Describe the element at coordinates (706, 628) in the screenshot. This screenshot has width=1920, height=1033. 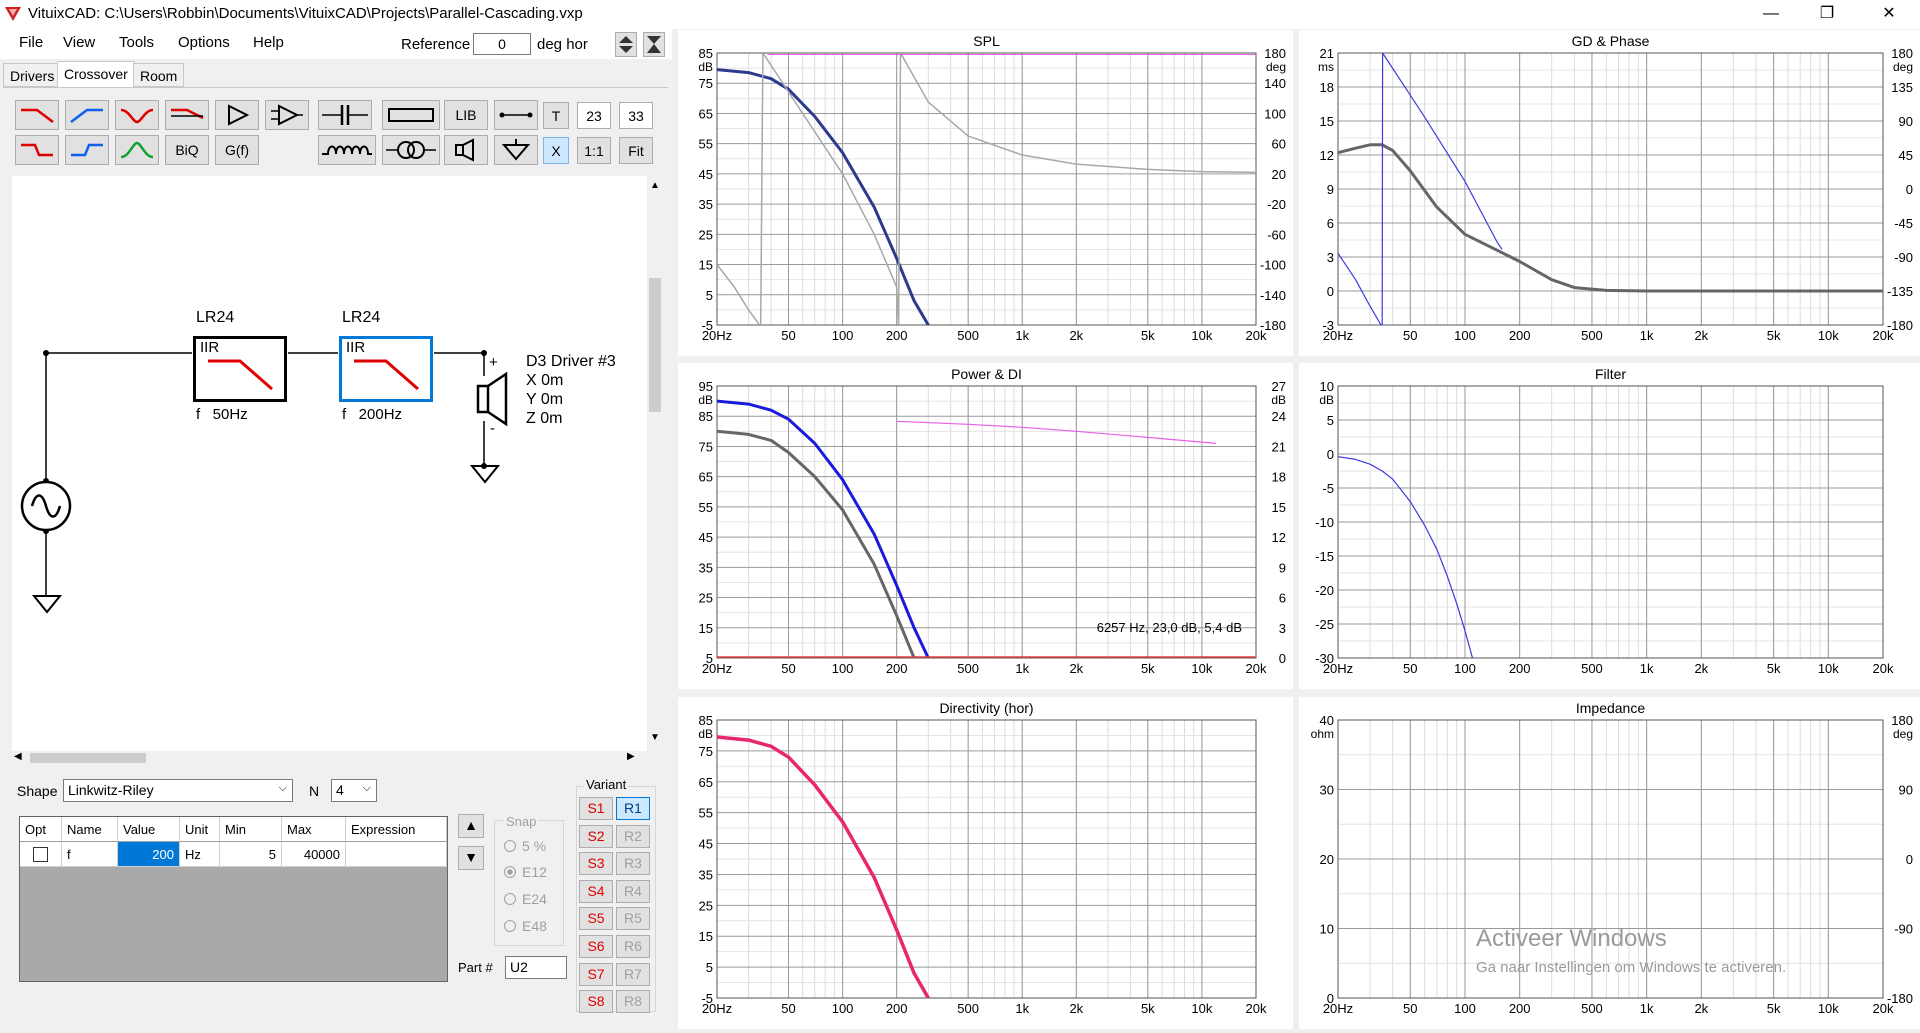
I see `y-tick-label: 15` at that location.